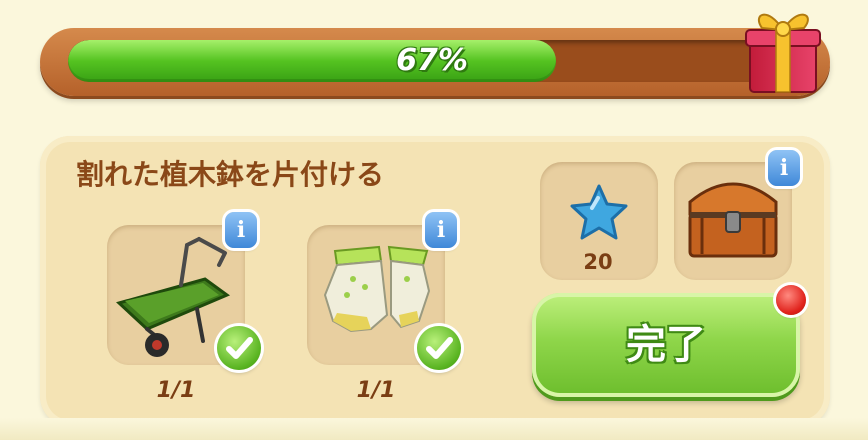 This screenshot has width=868, height=440. I want to click on progress-bar: 67%, so click(435, 62).